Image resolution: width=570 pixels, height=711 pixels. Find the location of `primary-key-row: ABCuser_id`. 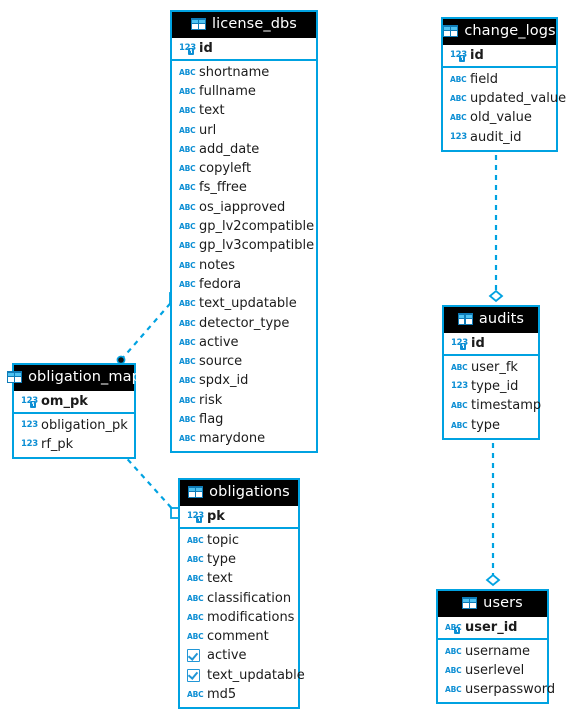

primary-key-row: ABCuser_id is located at coordinates (492, 627).